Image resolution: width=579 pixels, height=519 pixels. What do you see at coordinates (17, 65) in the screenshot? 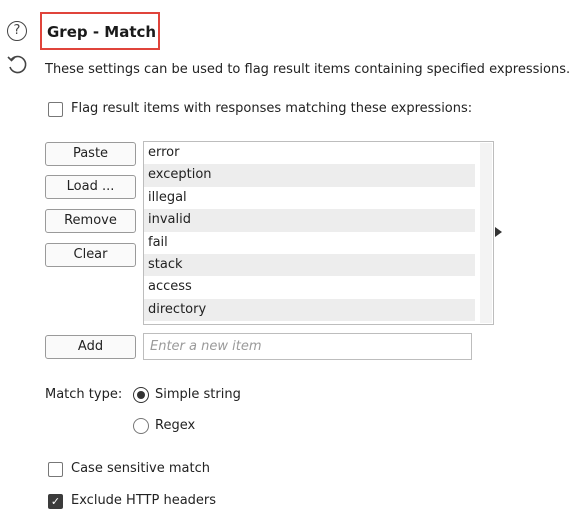
I see `reset-icon` at bounding box center [17, 65].